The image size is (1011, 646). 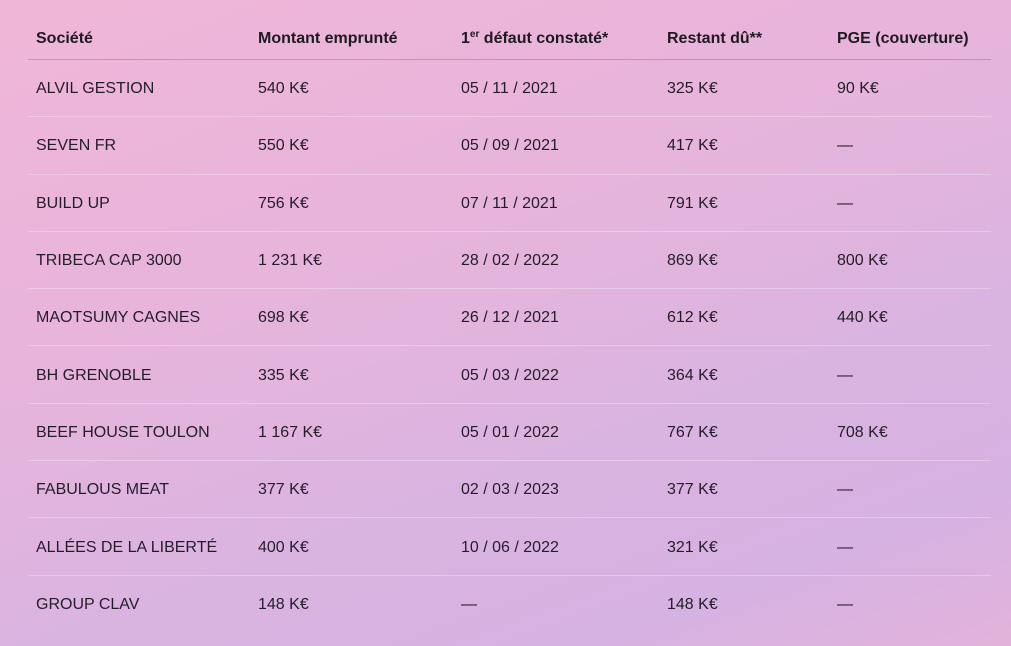 What do you see at coordinates (103, 490) in the screenshot?
I see `cell-societe: FABULOUS MEAT` at bounding box center [103, 490].